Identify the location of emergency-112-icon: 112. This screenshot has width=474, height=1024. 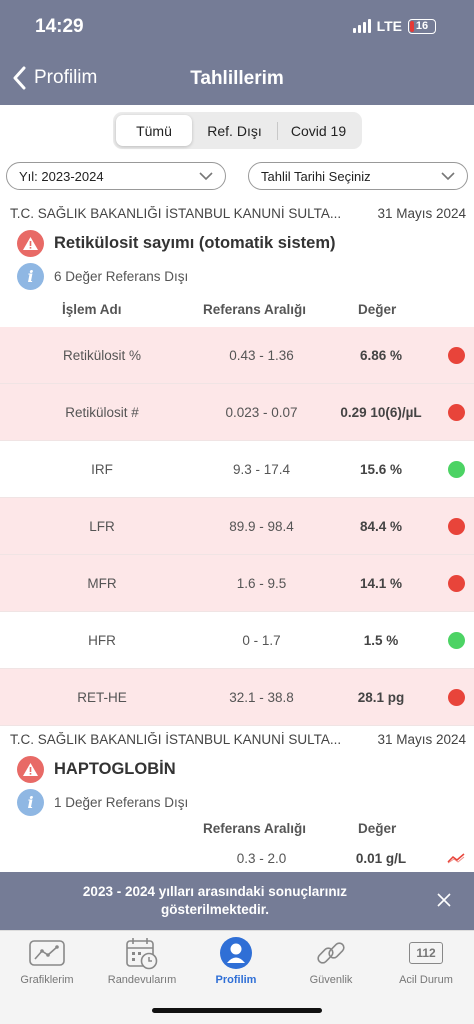
(426, 953).